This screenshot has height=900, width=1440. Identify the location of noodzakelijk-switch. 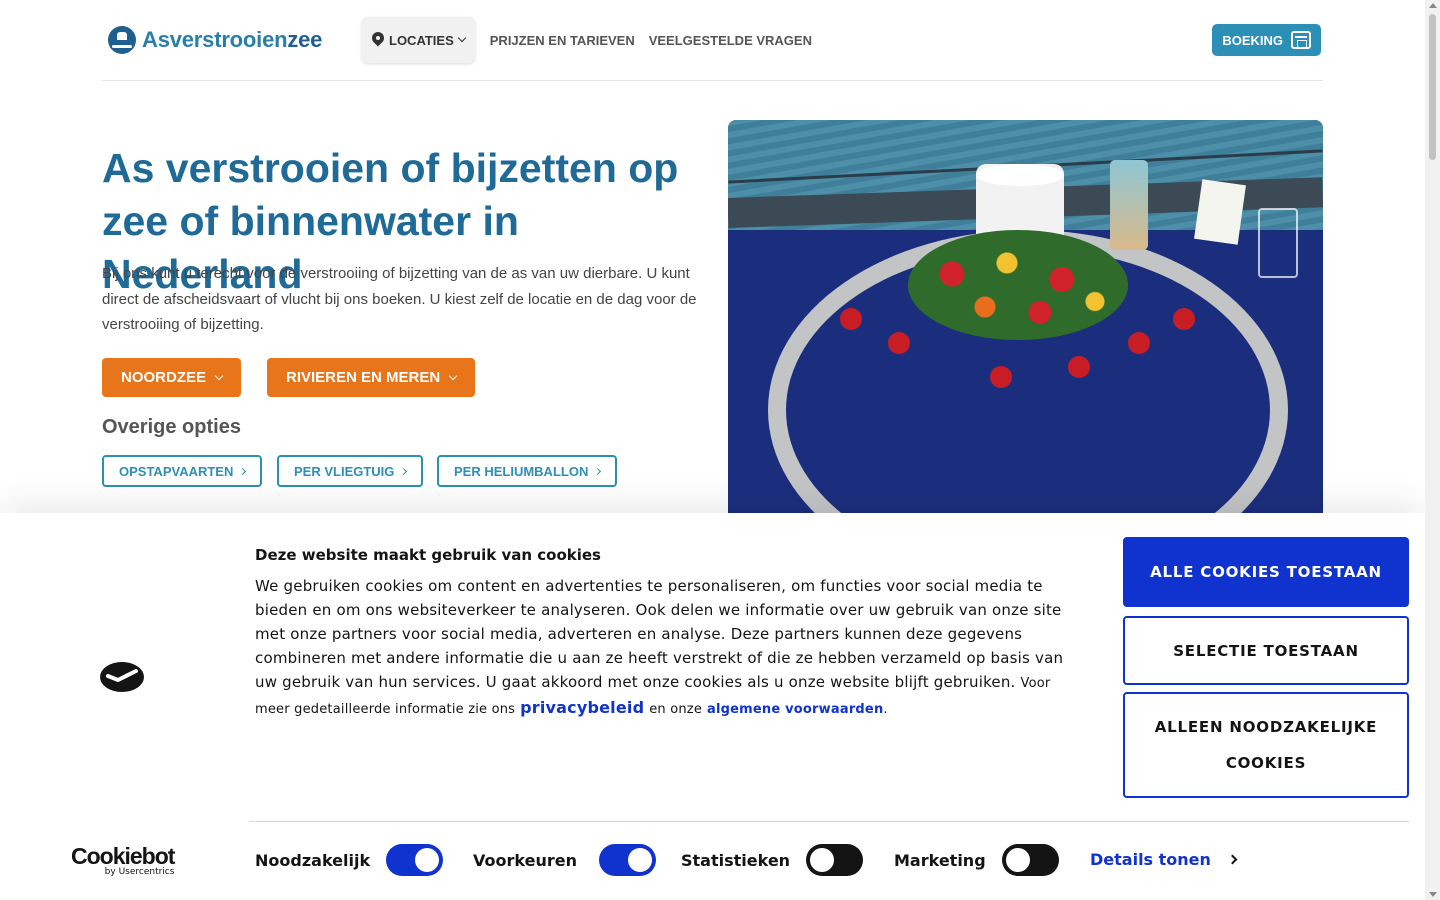
(415, 860).